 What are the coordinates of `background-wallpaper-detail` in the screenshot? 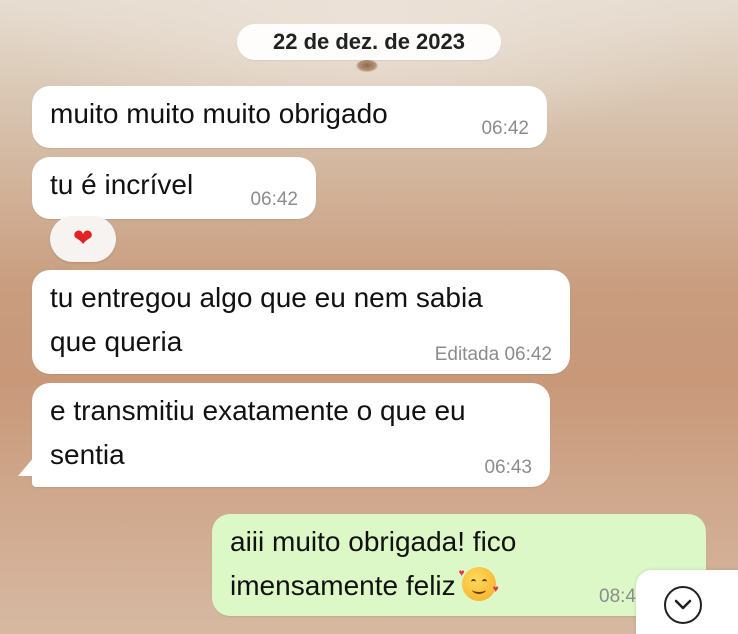 It's located at (367, 66).